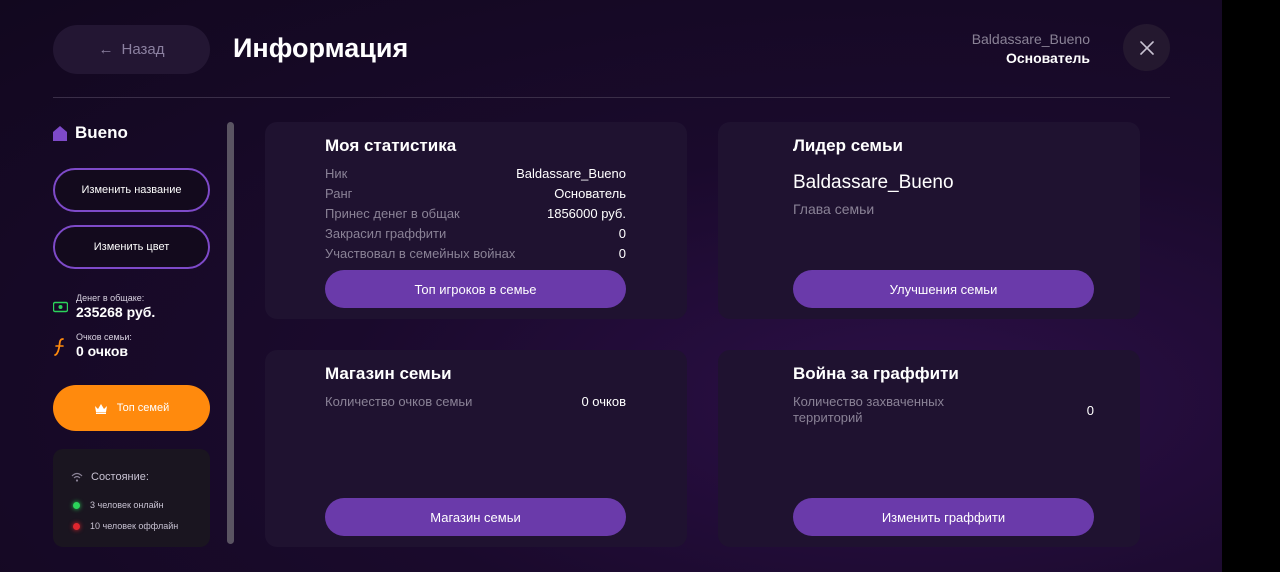  I want to click on points-row: Количество очков семьи 0 очков, so click(475, 401).